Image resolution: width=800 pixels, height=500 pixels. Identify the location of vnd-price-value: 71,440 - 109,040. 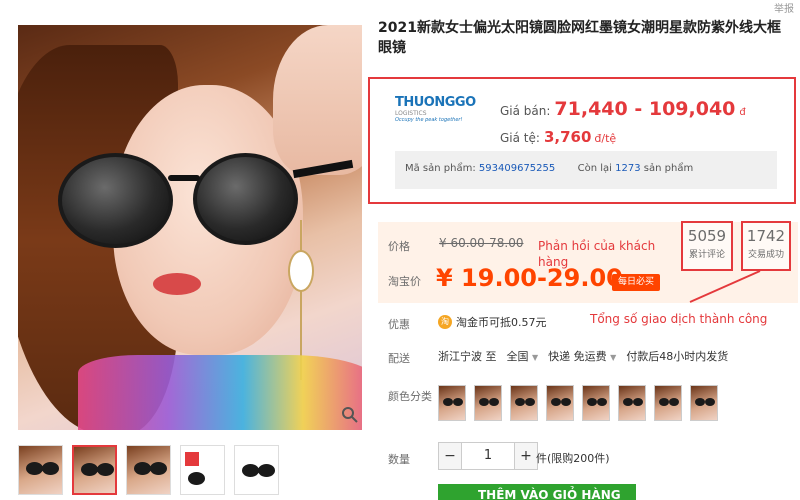
(645, 109).